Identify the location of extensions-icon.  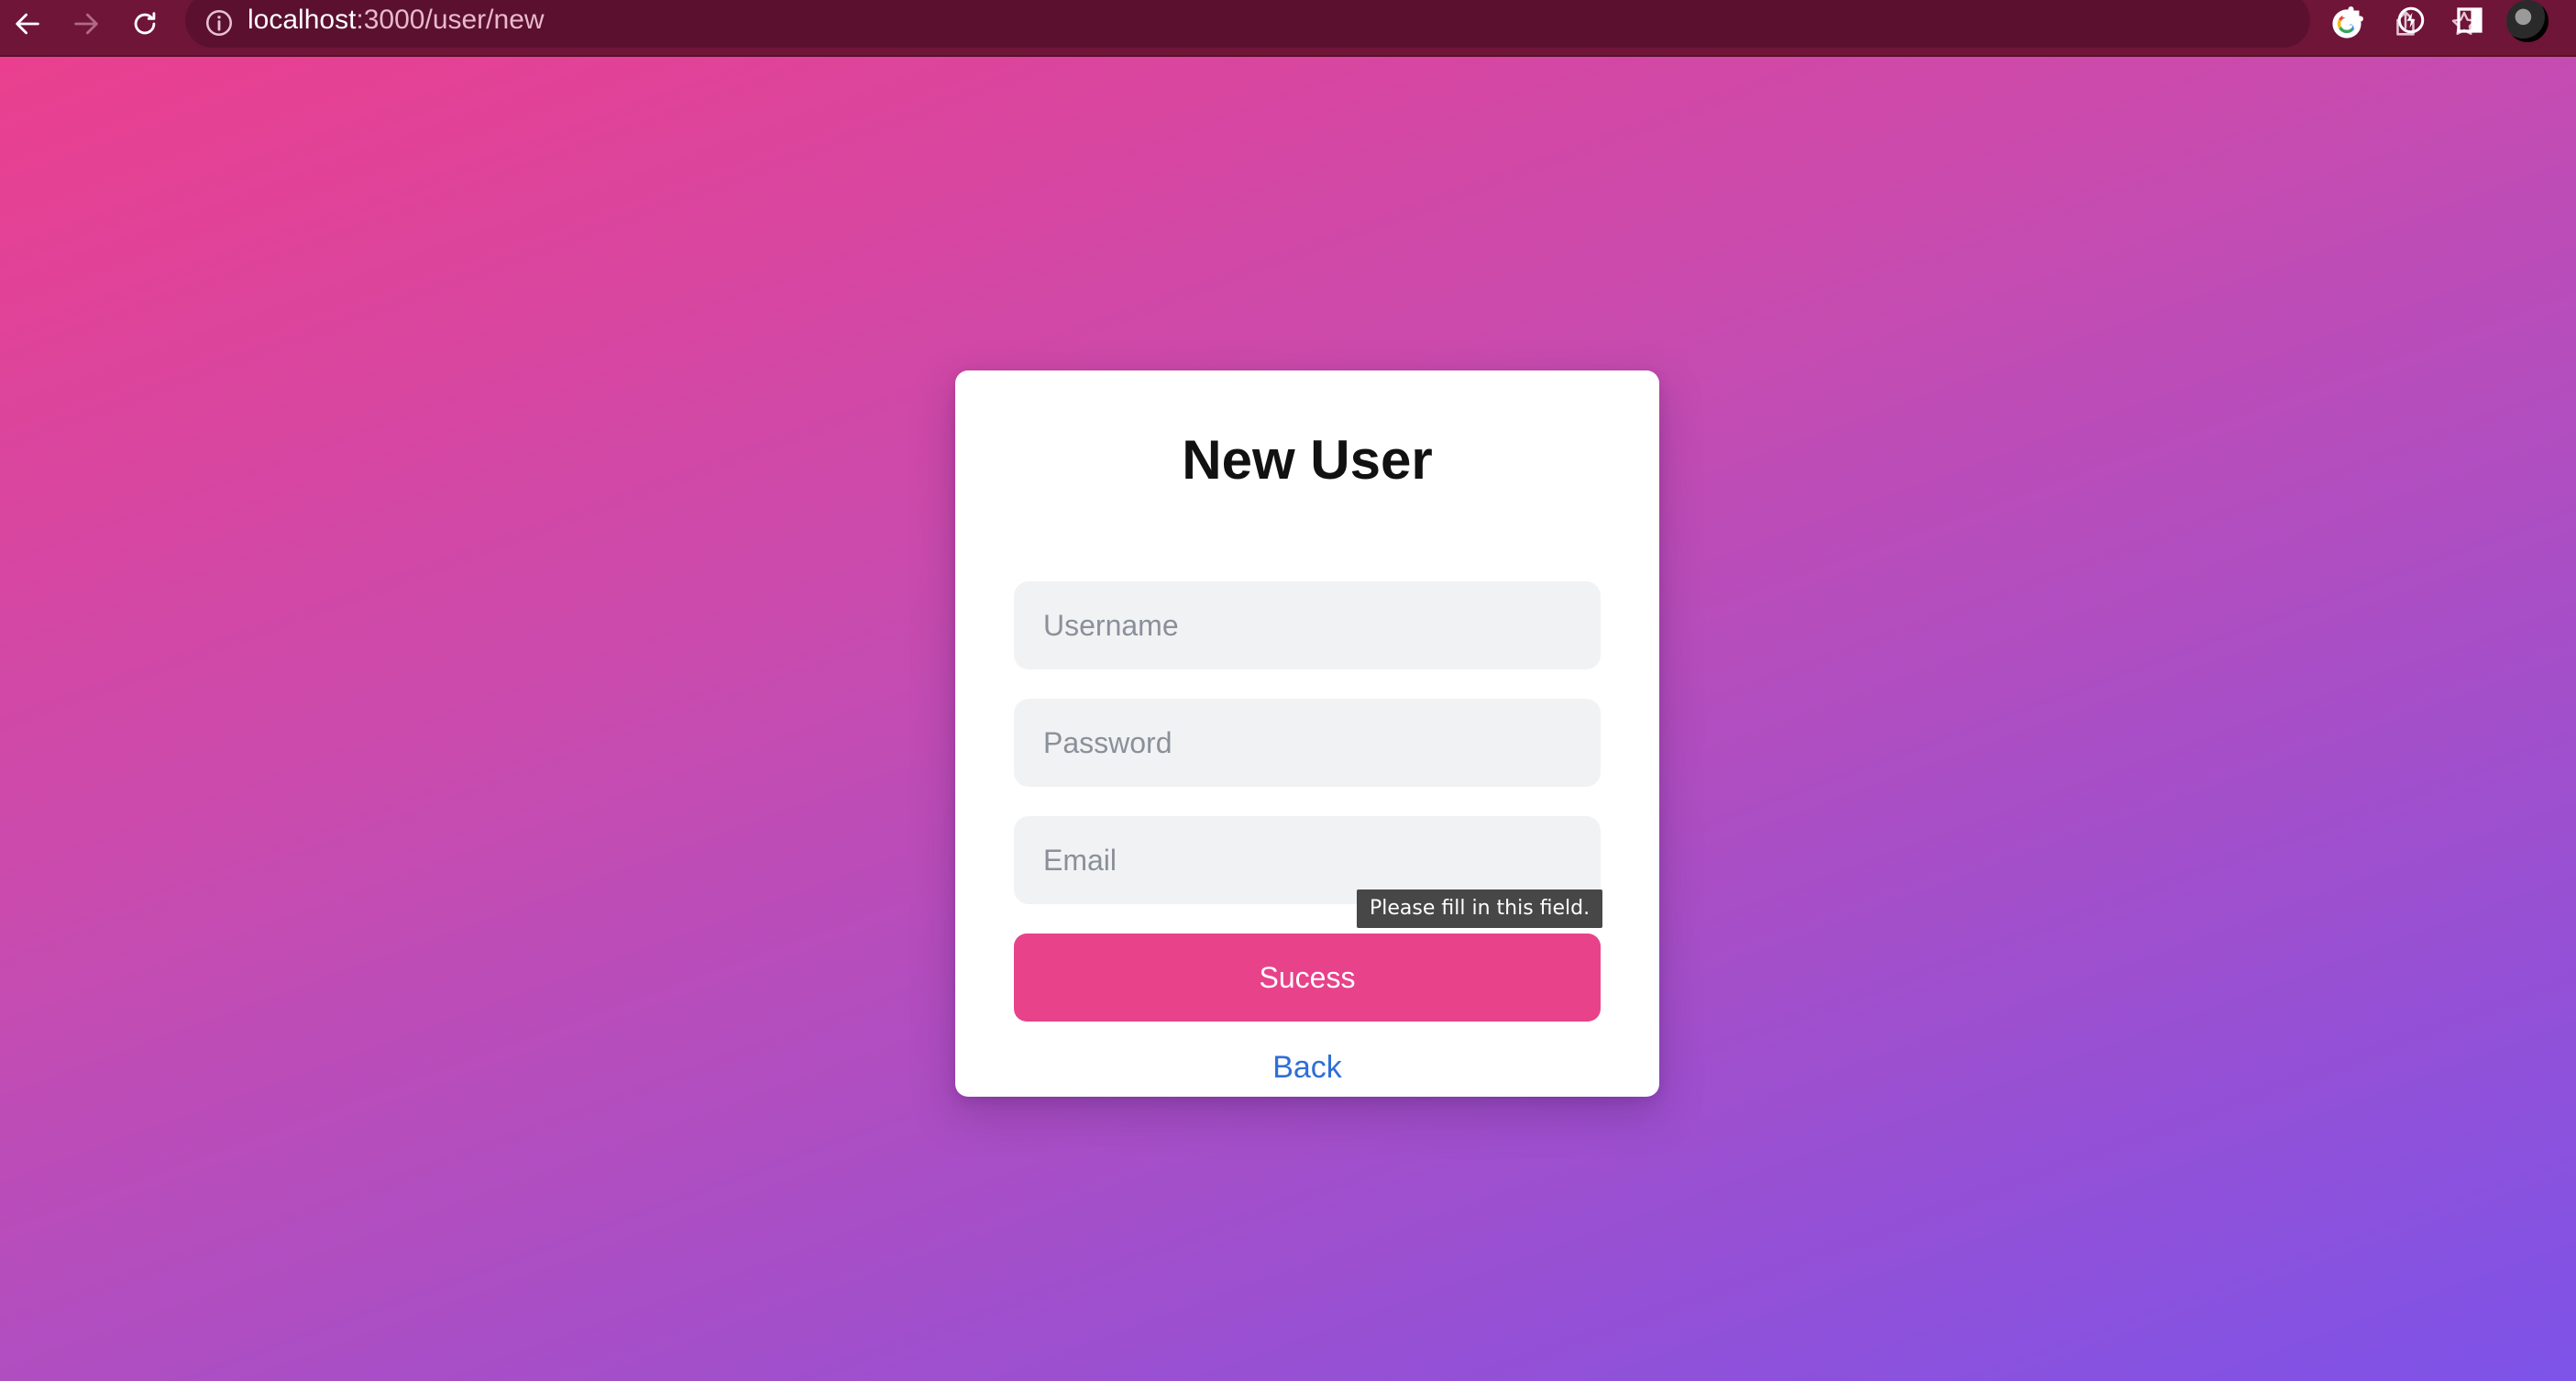
(2352, 17).